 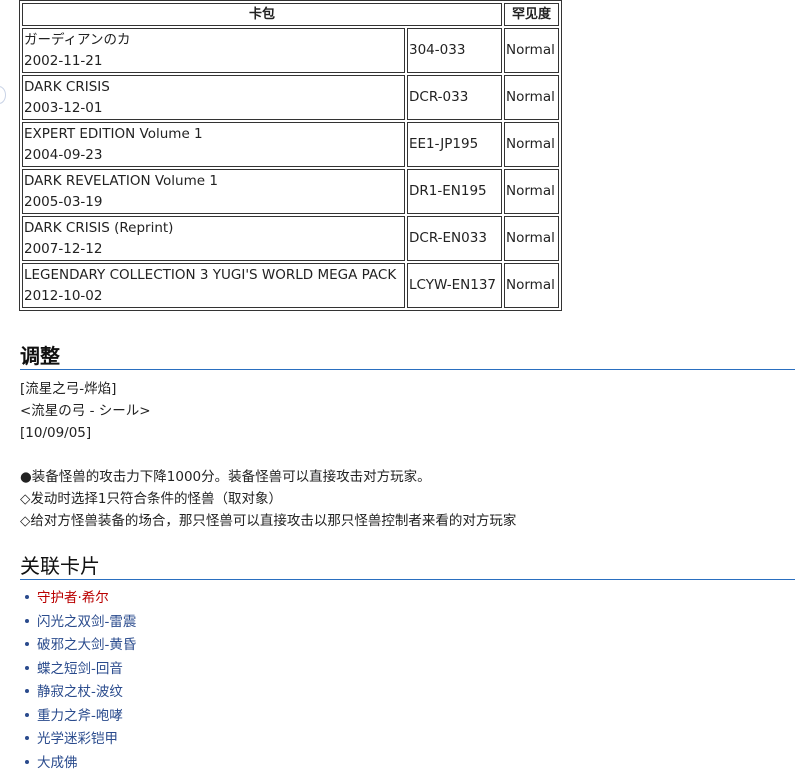 What do you see at coordinates (213, 238) in the screenshot?
I see `pack-cell: DARK CRISIS (Reprint) 2007-12-12` at bounding box center [213, 238].